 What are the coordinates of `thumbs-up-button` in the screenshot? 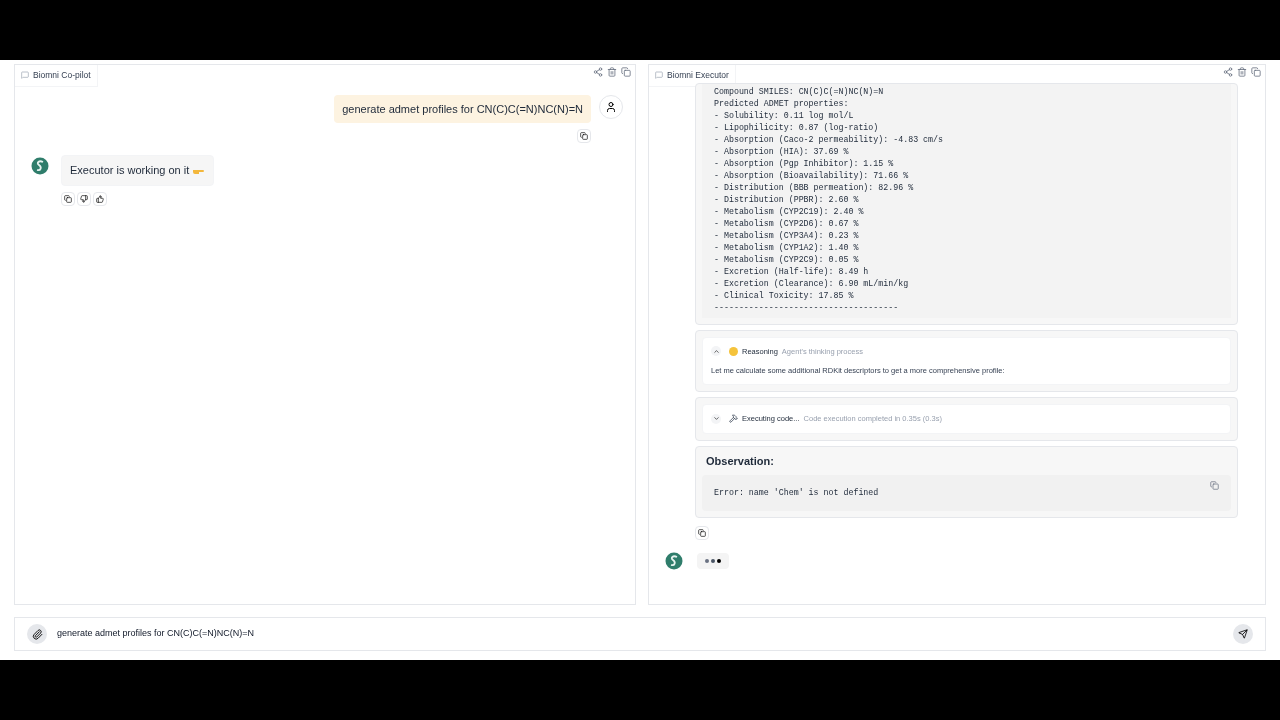 It's located at (100, 198).